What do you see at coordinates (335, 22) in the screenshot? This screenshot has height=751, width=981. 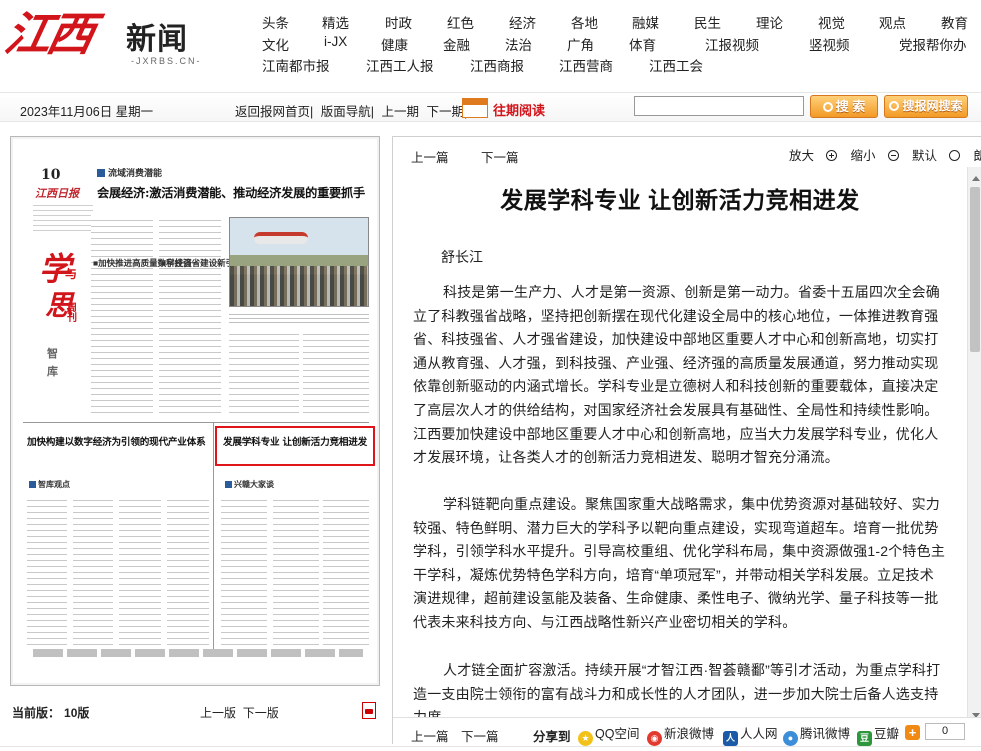 I see `nav-link-featured: 精选` at bounding box center [335, 22].